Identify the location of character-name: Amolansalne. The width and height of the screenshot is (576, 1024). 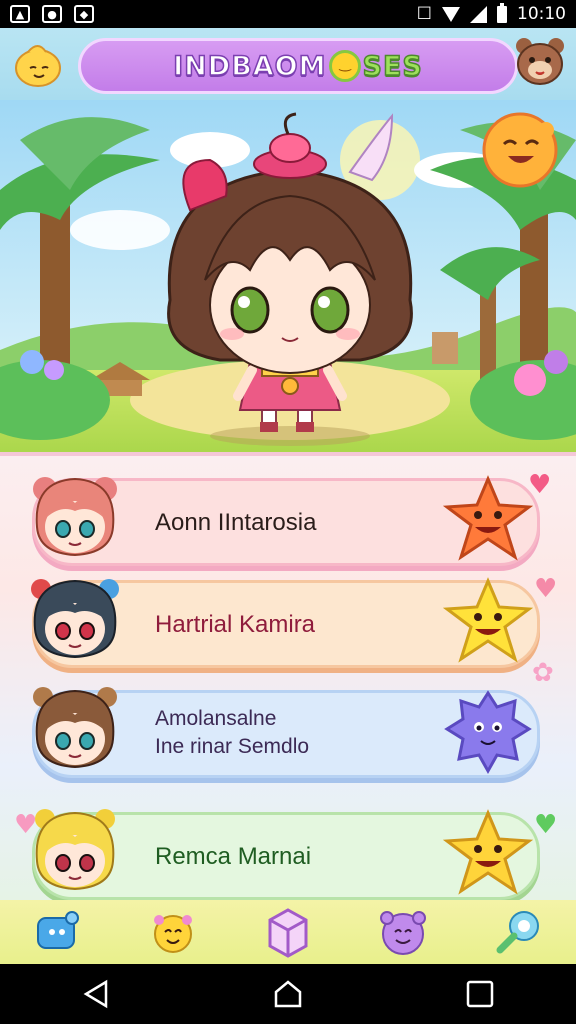
(216, 718).